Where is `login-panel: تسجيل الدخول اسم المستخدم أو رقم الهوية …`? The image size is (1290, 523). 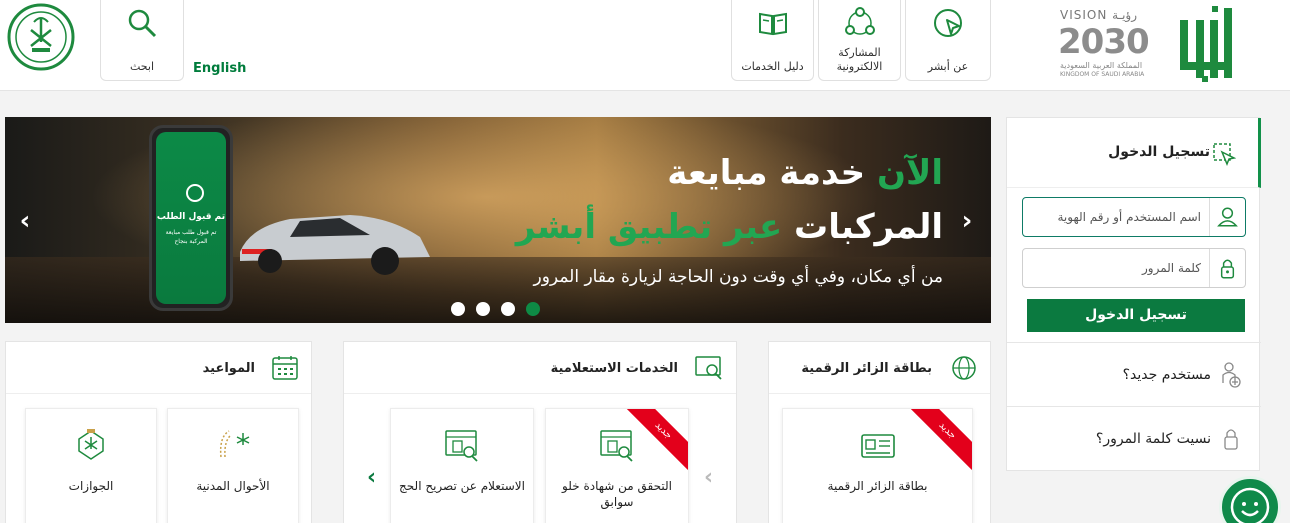
login-panel: تسجيل الدخول اسم المستخدم أو رقم الهوية … is located at coordinates (1133, 294).